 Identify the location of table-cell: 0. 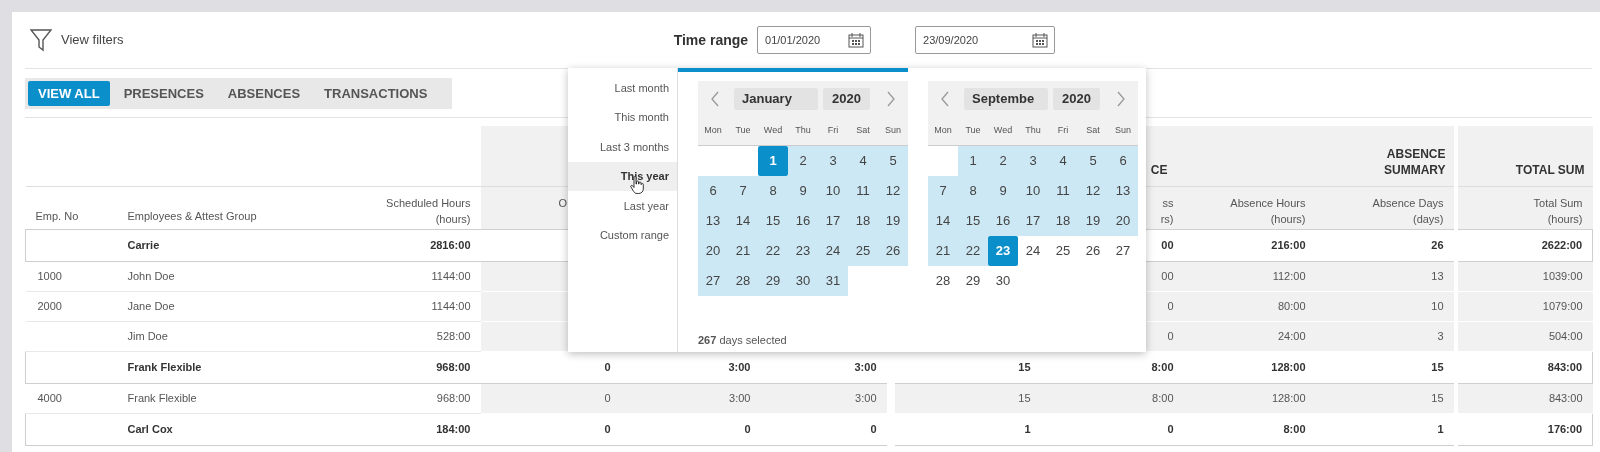
(607, 428).